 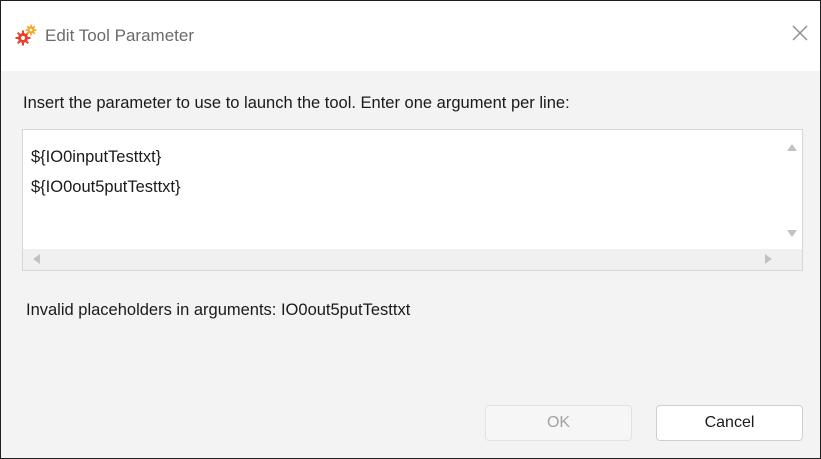 I want to click on scroll-down-arrow-icon, so click(x=792, y=233).